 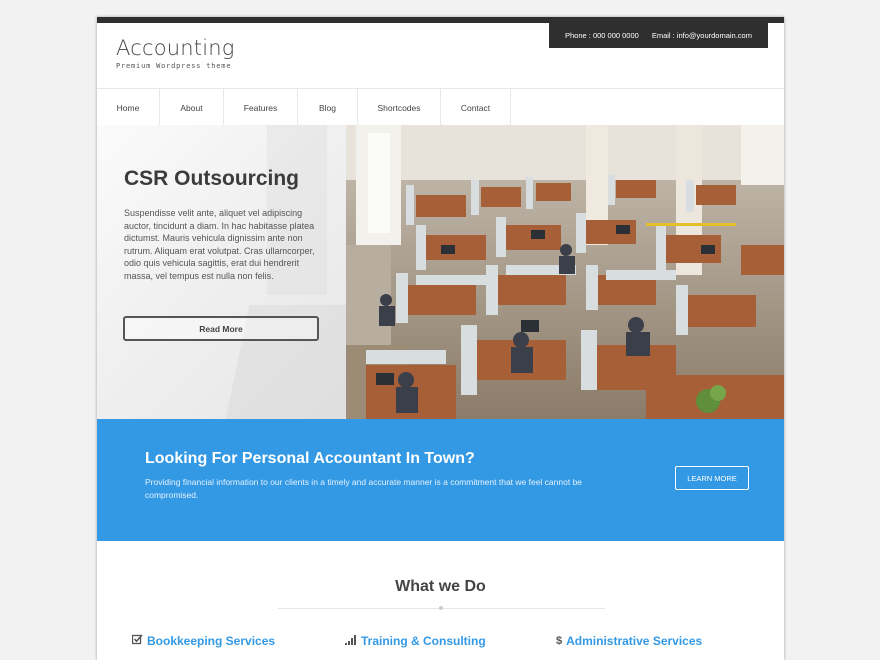 I want to click on nav-item-blog: Blog, so click(x=328, y=107).